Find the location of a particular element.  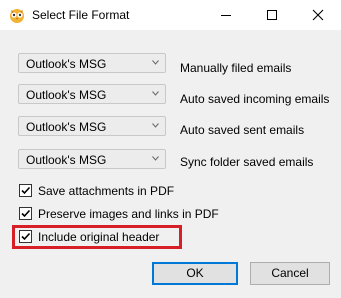

checkbox-preserve-images is located at coordinates (25, 213).